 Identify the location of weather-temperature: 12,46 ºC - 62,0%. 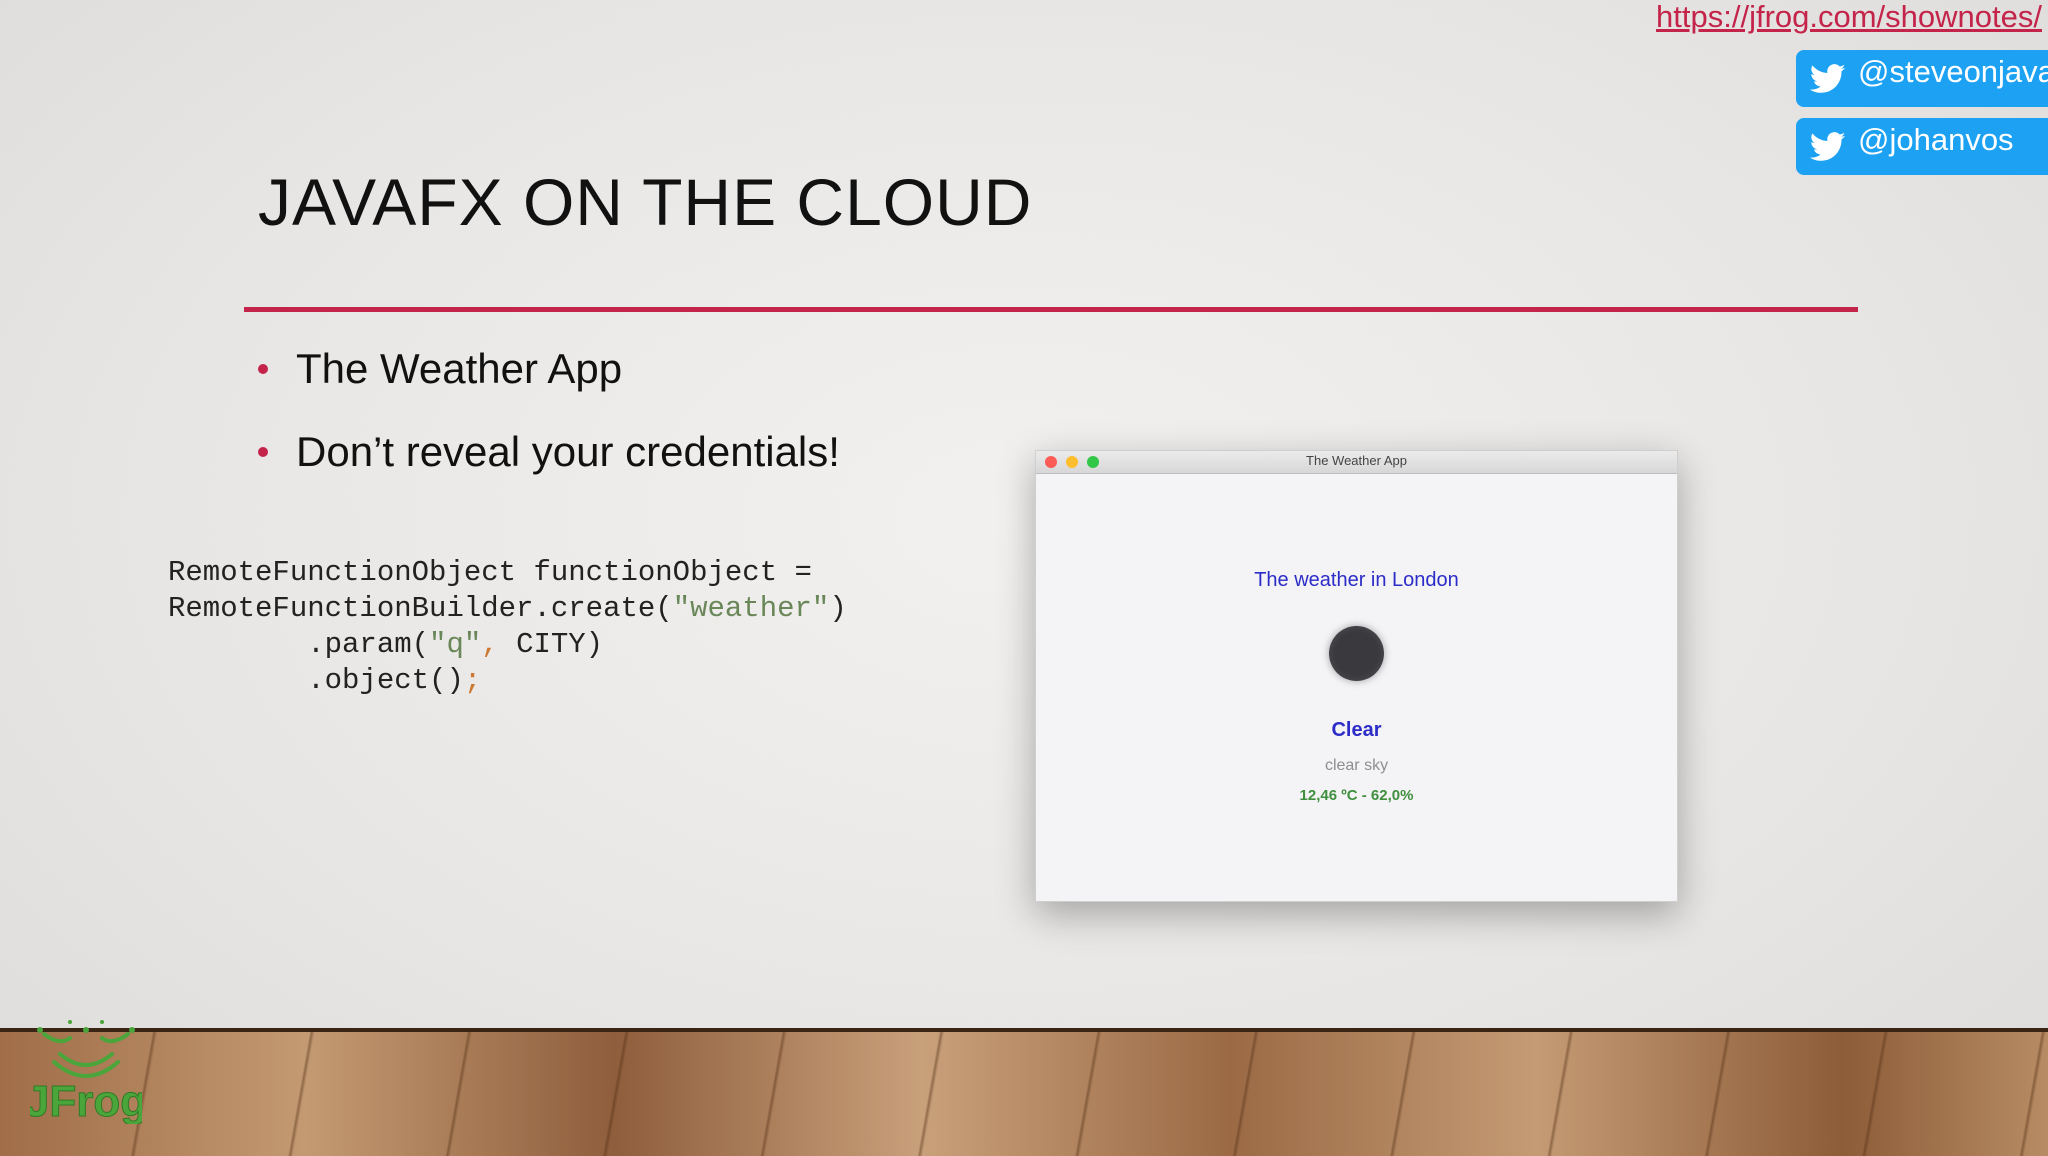
(1356, 795).